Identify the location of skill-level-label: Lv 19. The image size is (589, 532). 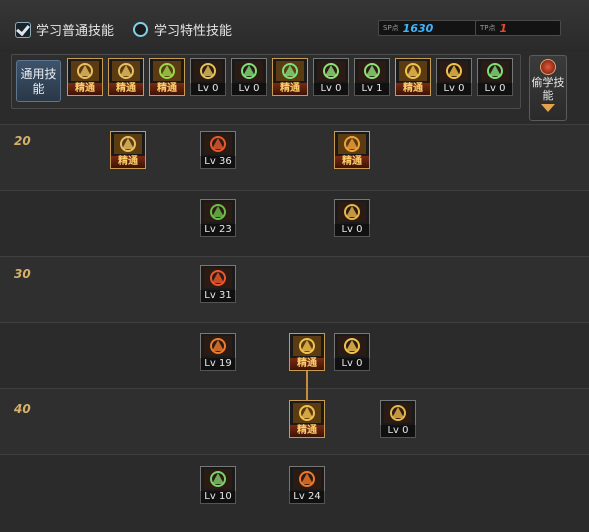
(218, 364).